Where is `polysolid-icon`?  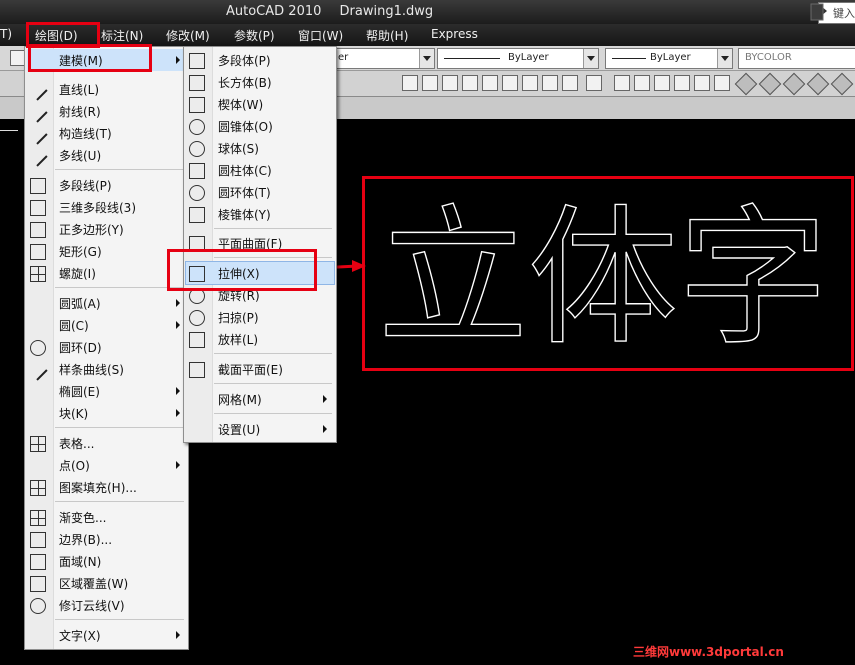
polysolid-icon is located at coordinates (197, 61).